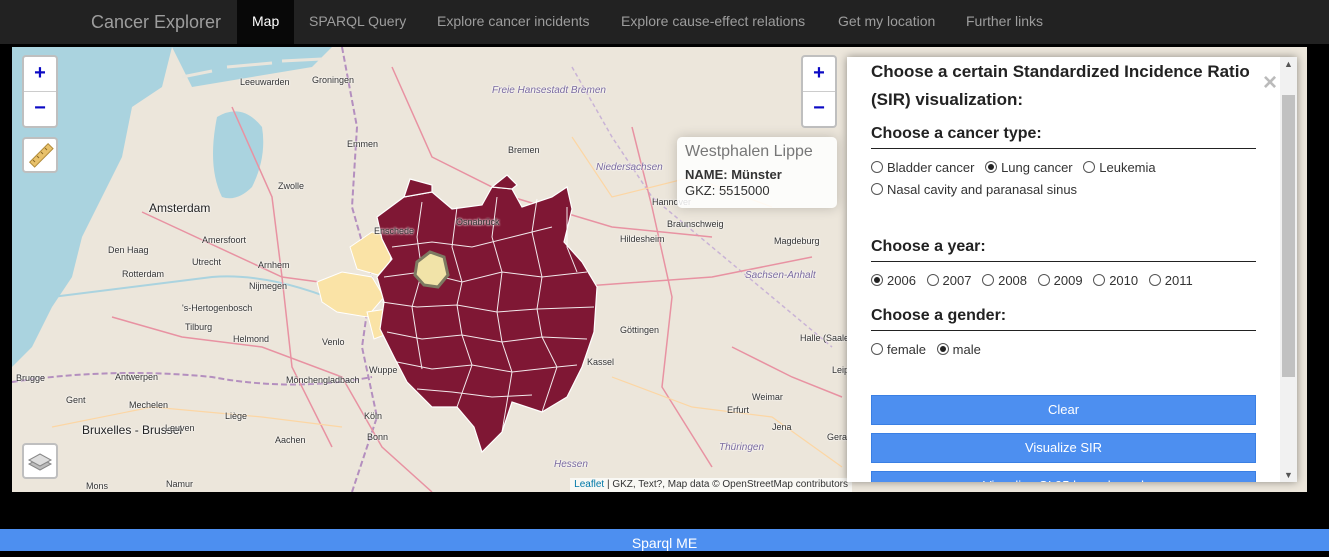 This screenshot has height=557, width=1329. What do you see at coordinates (982, 189) in the screenshot?
I see `radio-label: Nasal cavity and paranasal sinus` at bounding box center [982, 189].